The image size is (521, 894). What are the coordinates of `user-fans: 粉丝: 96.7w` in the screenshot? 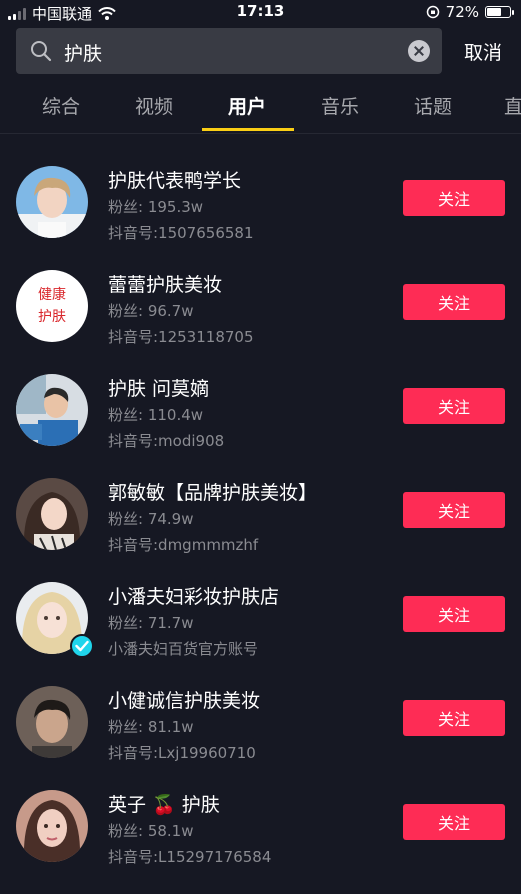 It's located at (151, 311).